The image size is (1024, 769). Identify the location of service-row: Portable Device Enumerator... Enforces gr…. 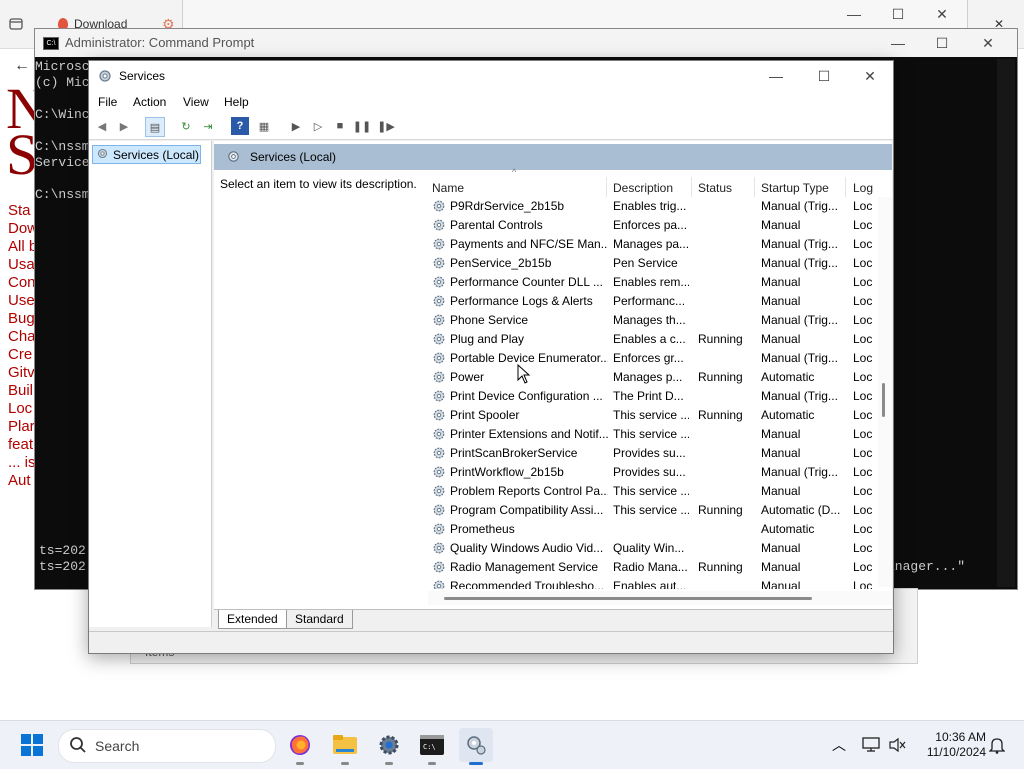
(658, 358).